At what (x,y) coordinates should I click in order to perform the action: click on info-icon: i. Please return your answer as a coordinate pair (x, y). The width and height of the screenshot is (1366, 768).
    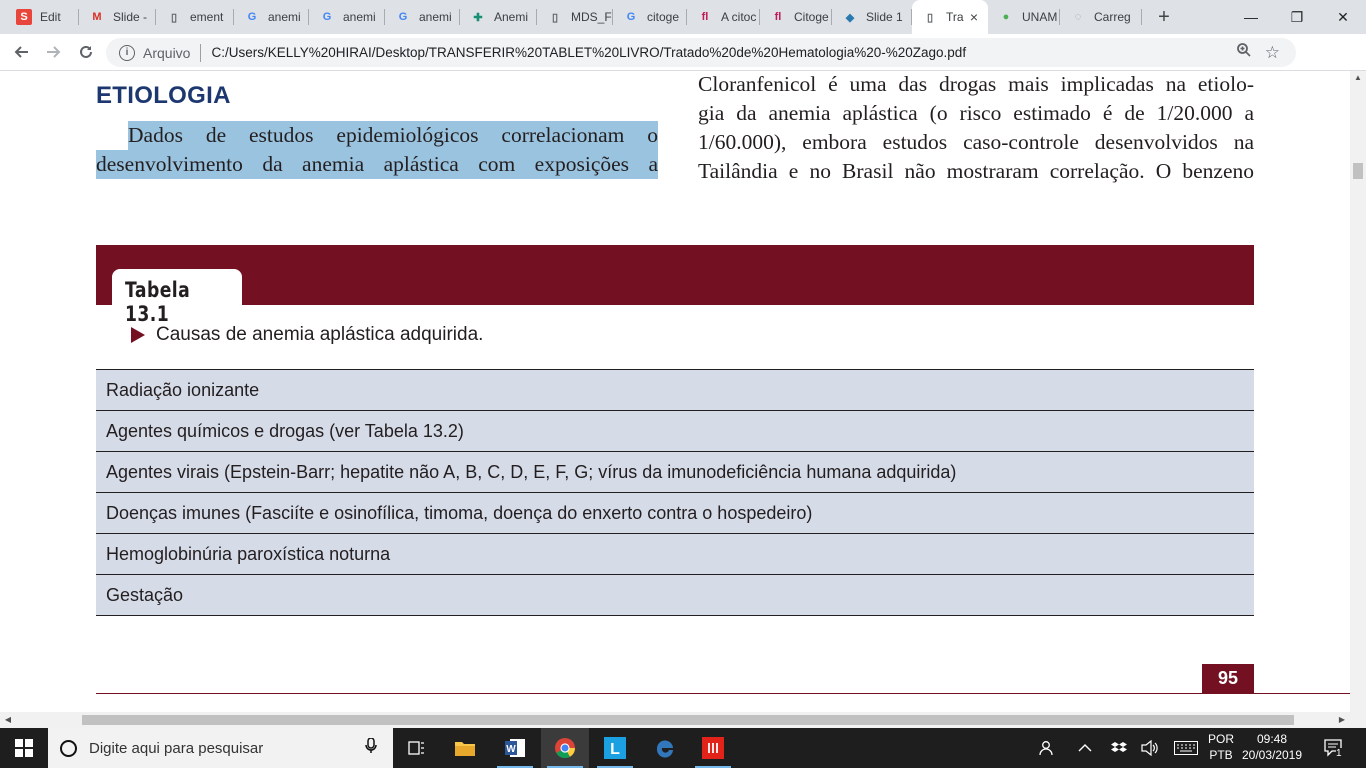
    Looking at the image, I should click on (127, 52).